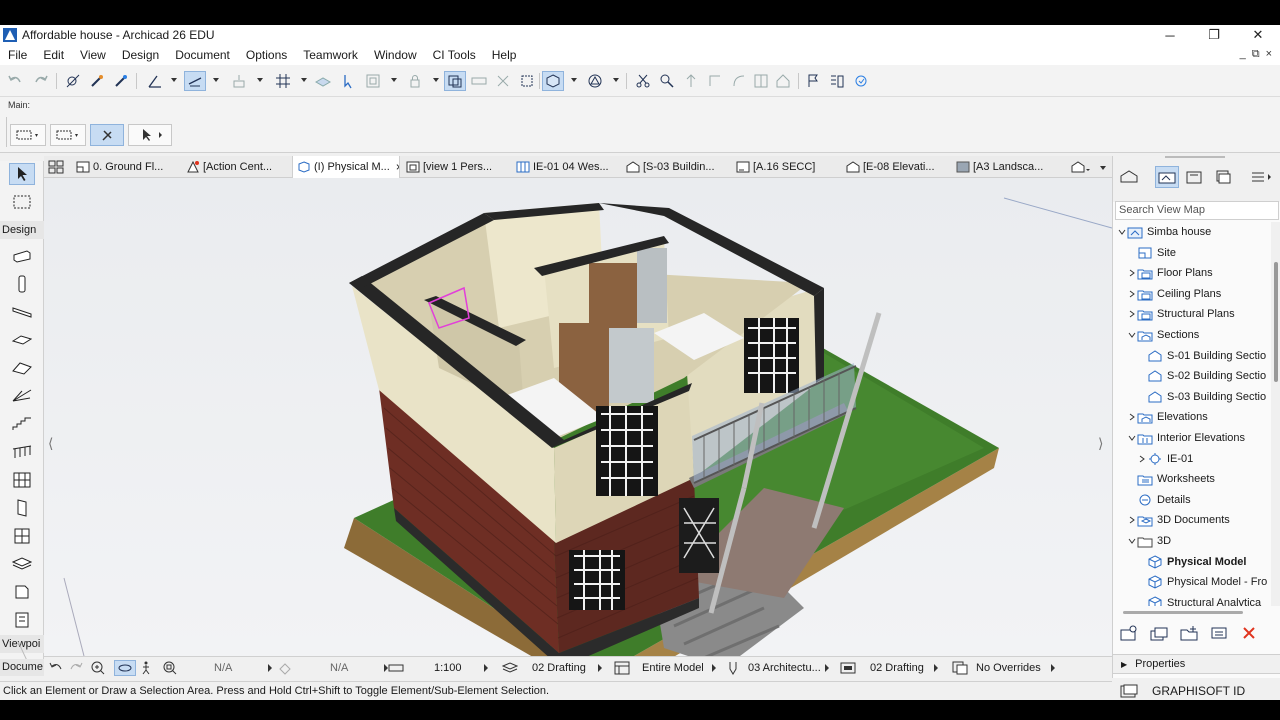 This screenshot has height=720, width=1280. I want to click on tab-layout-a16: [A.16 SECC], so click(786, 167).